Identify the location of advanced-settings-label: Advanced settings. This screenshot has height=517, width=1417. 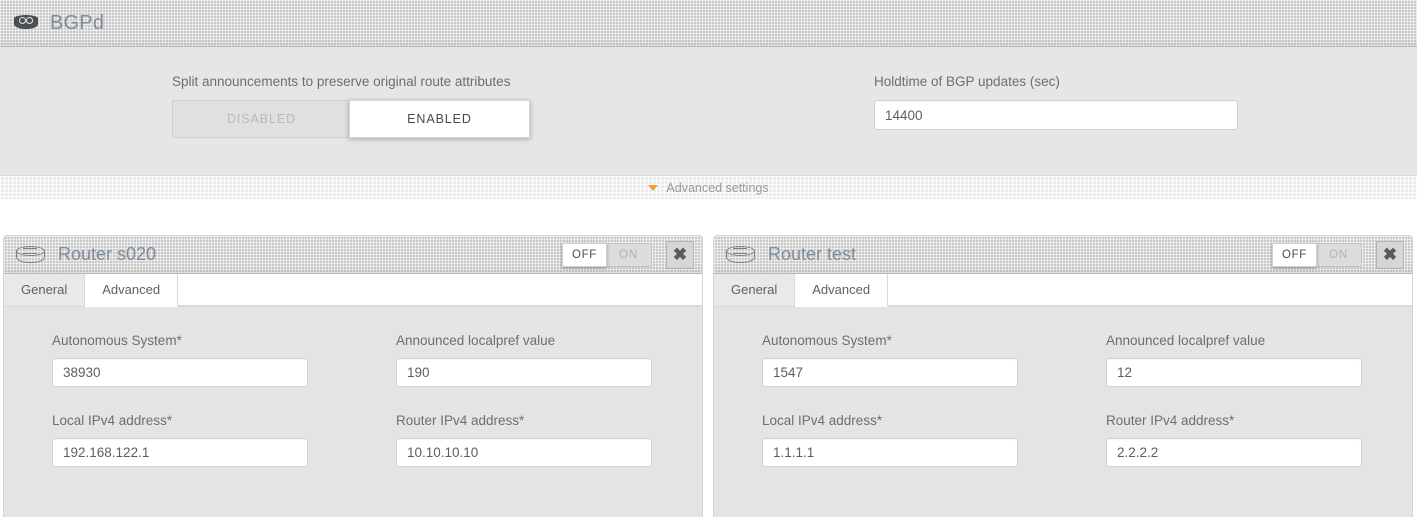
(717, 187).